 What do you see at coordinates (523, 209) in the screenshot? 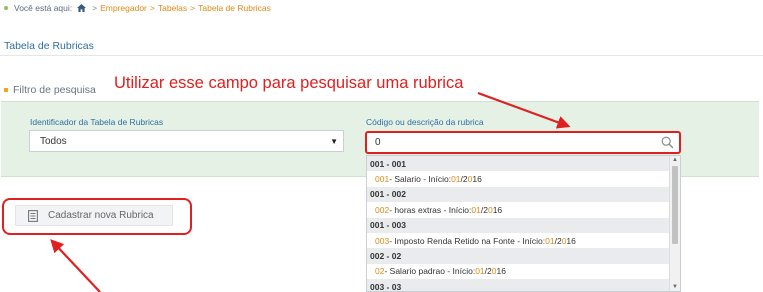
I see `result-option: 002 - horas extras - Início: 01/2 0 16` at bounding box center [523, 209].